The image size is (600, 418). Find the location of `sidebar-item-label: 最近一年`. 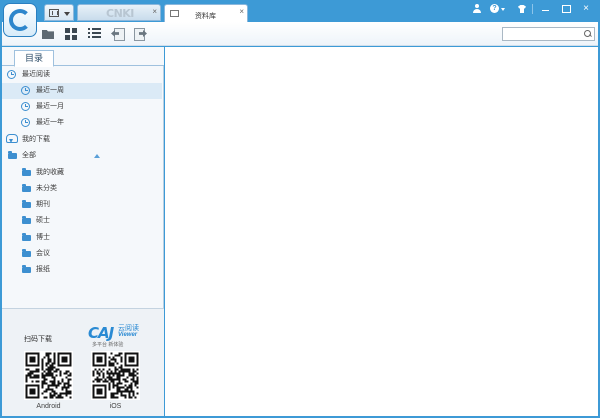

sidebar-item-label: 最近一年 is located at coordinates (50, 122).